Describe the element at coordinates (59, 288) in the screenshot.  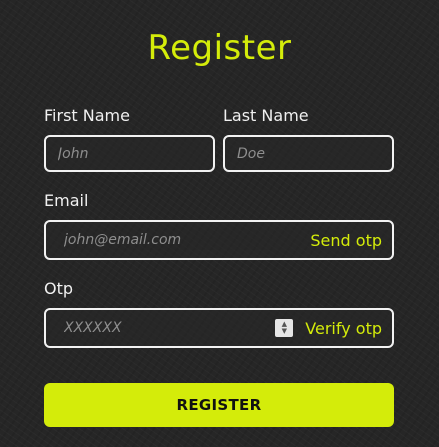
I see `otp-label: Otp` at that location.